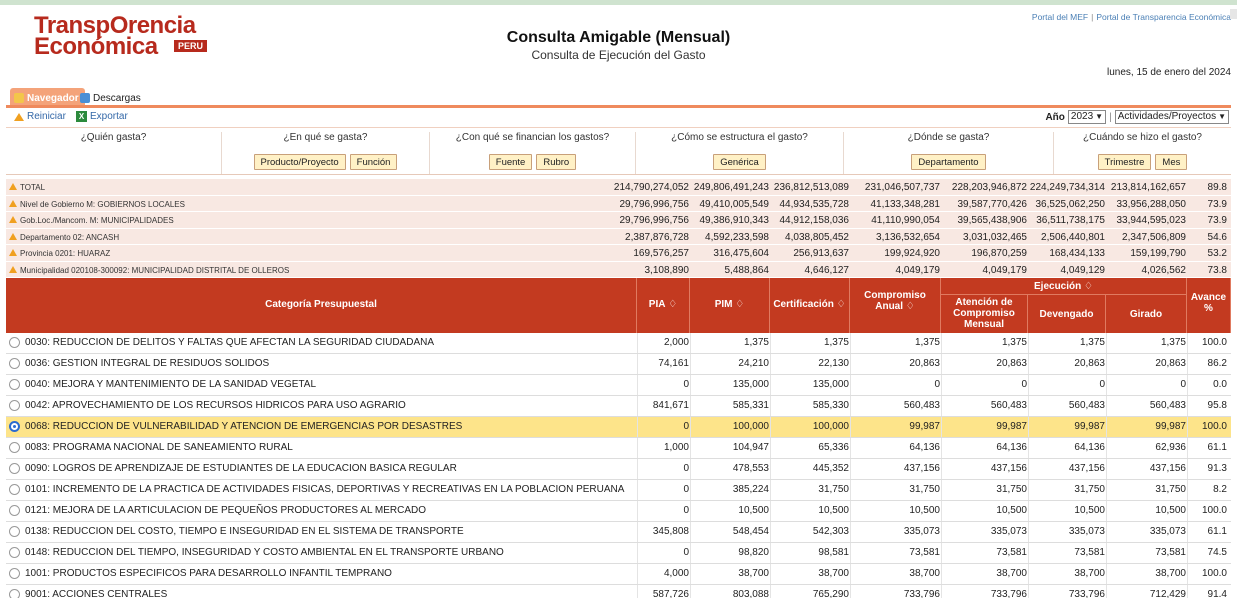  What do you see at coordinates (1067, 314) in the screenshot?
I see `header-devengado: Devengado` at bounding box center [1067, 314].